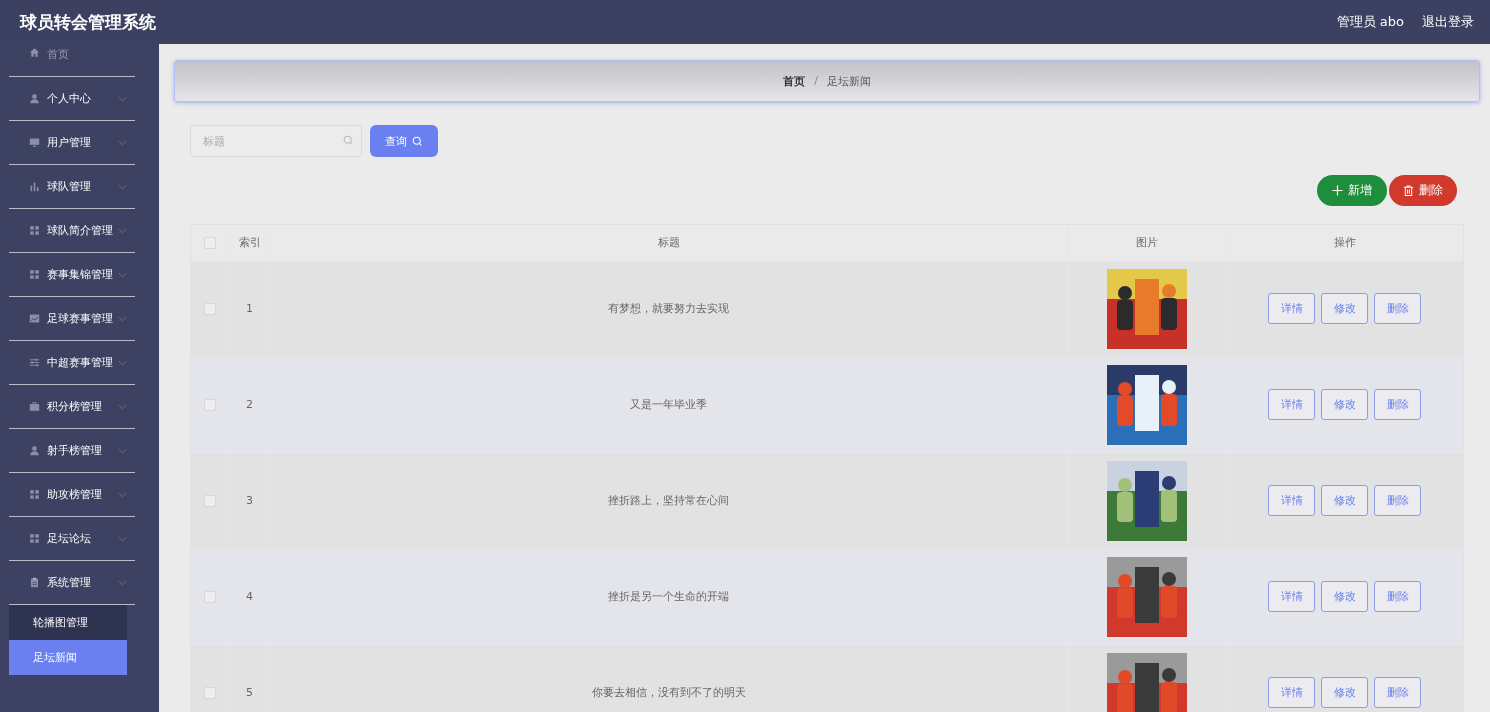 The height and width of the screenshot is (712, 1490). I want to click on breadcrumb-item: 首页, so click(794, 81).